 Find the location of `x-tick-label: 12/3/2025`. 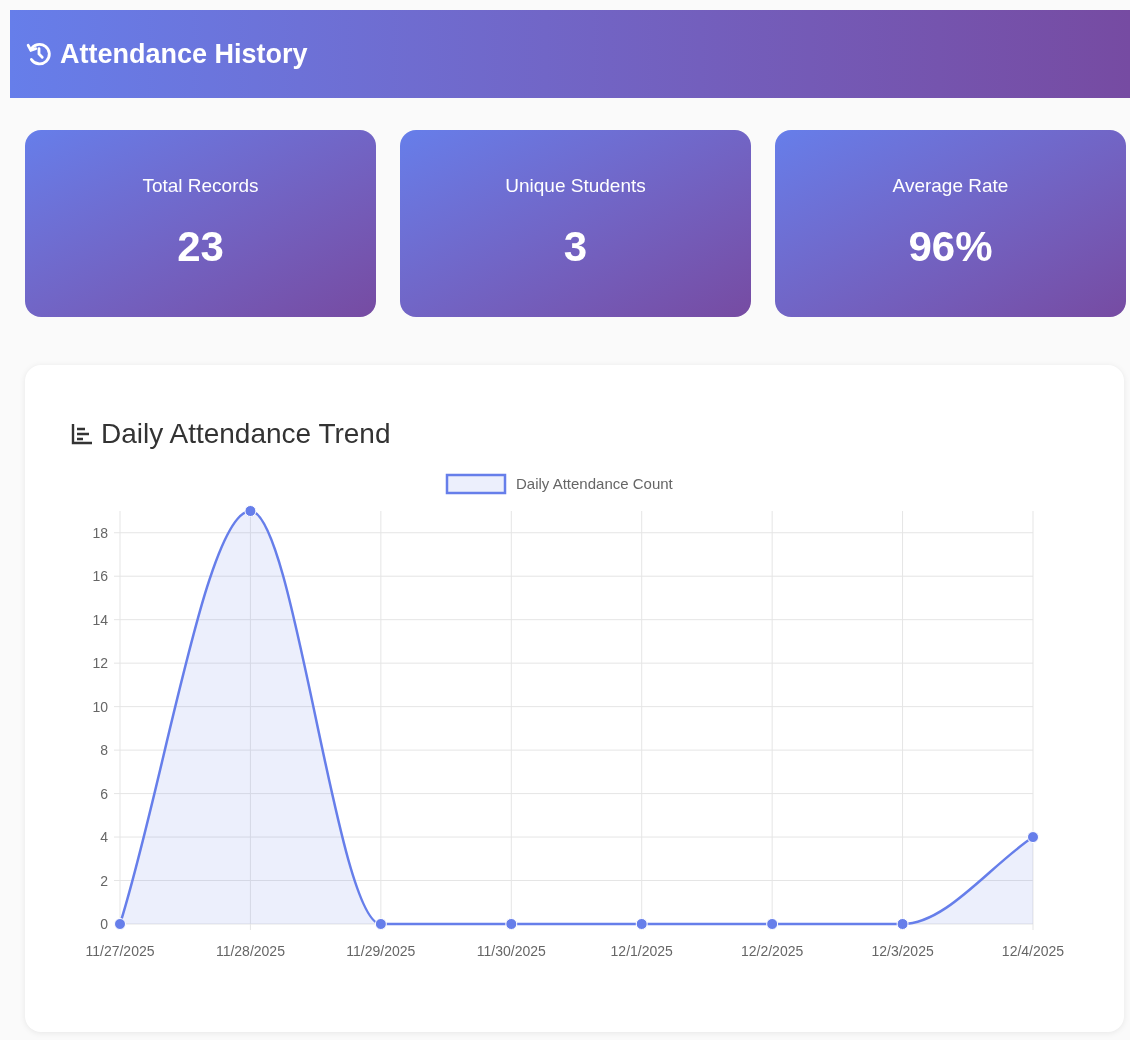

x-tick-label: 12/3/2025 is located at coordinates (902, 951).